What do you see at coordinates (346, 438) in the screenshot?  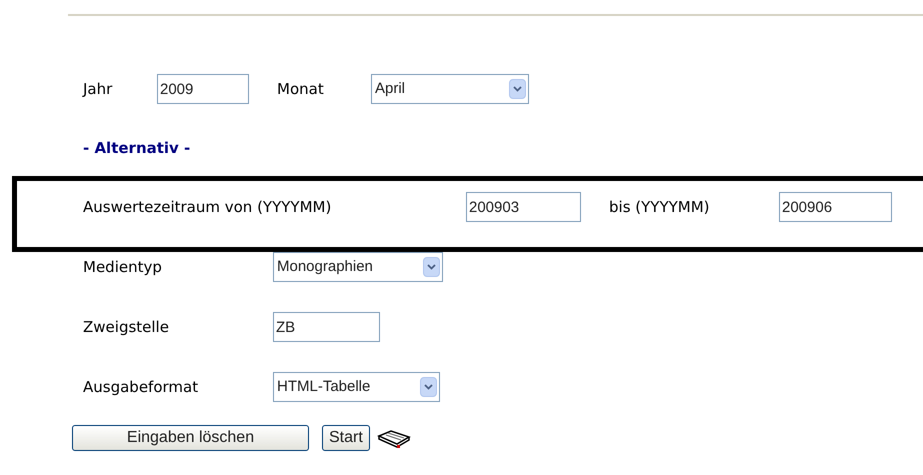 I see `start-button: Start` at bounding box center [346, 438].